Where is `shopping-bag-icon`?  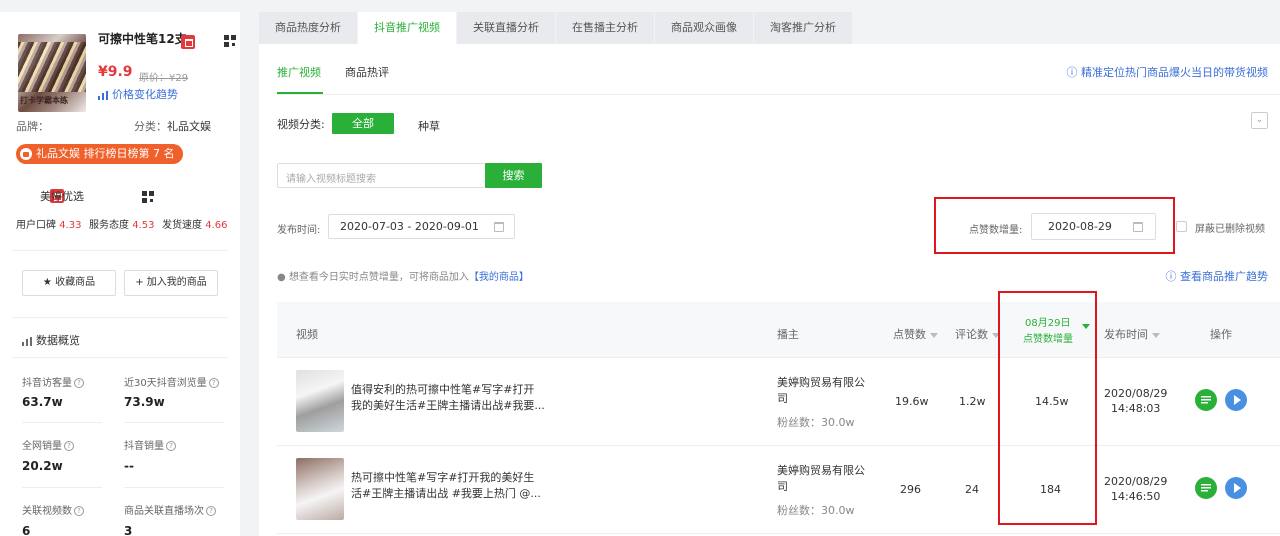 shopping-bag-icon is located at coordinates (26, 154).